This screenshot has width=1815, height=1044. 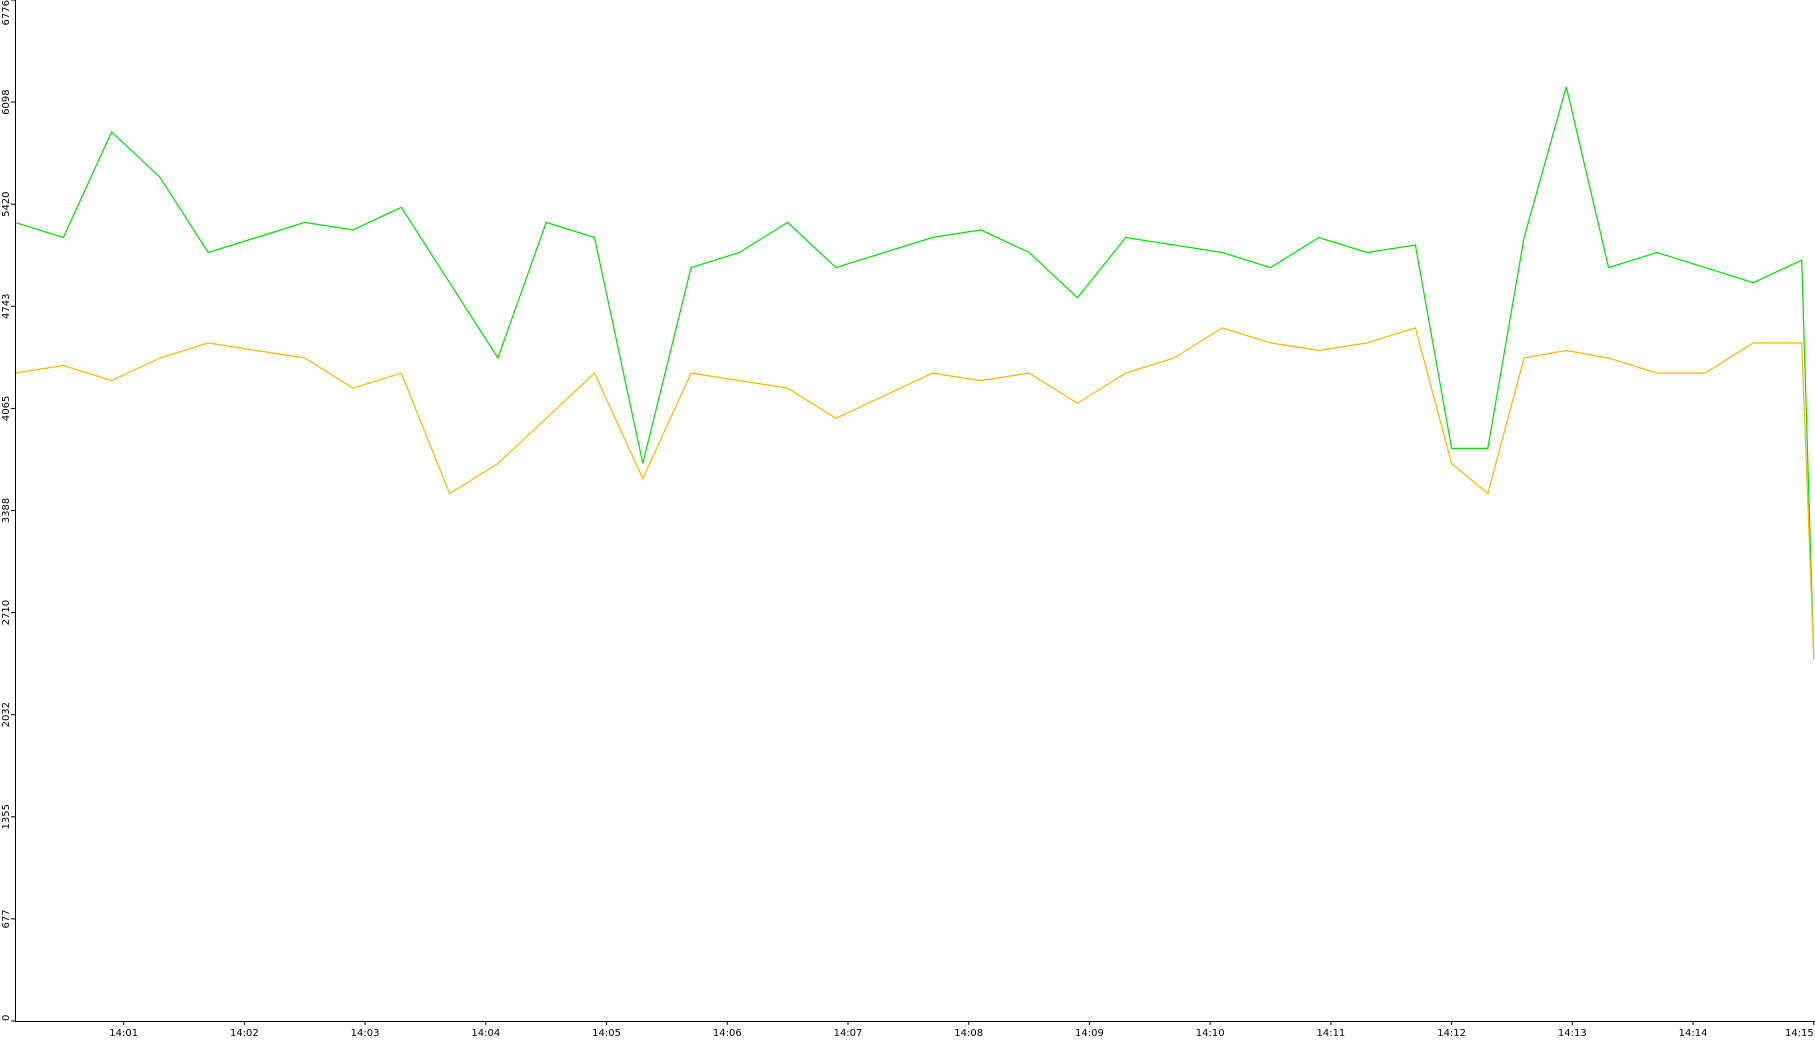 I want to click on x-tick-label: 14:10, so click(x=1210, y=1033).